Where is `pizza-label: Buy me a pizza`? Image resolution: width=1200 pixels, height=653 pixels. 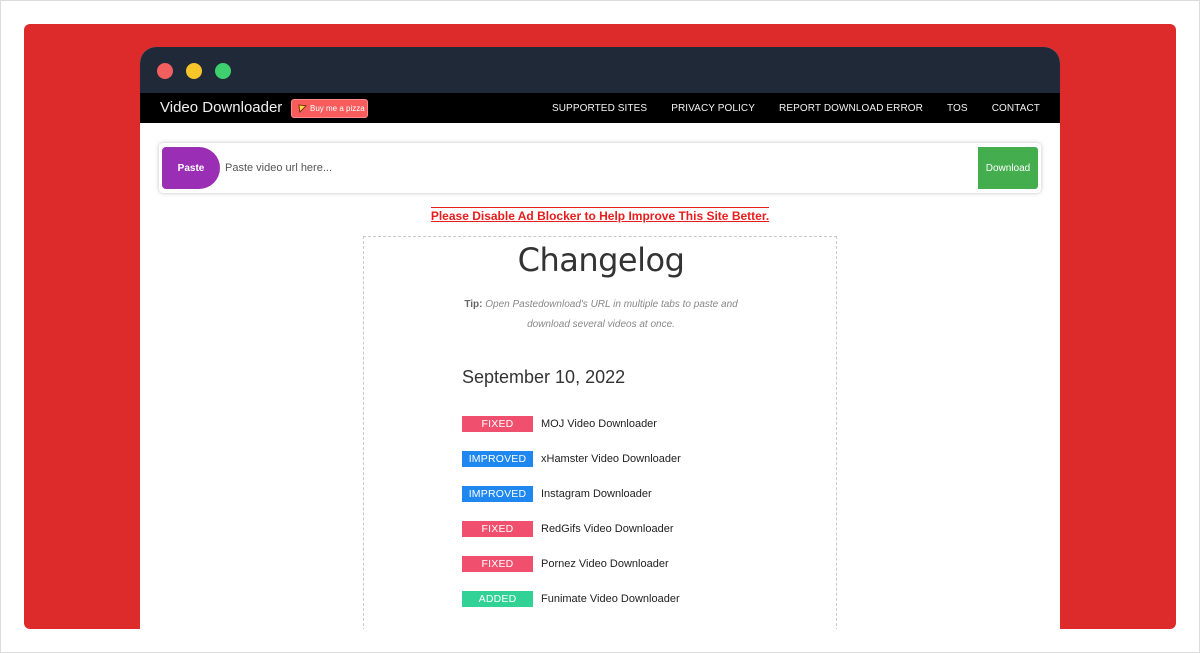
pizza-label: Buy me a pizza is located at coordinates (337, 108).